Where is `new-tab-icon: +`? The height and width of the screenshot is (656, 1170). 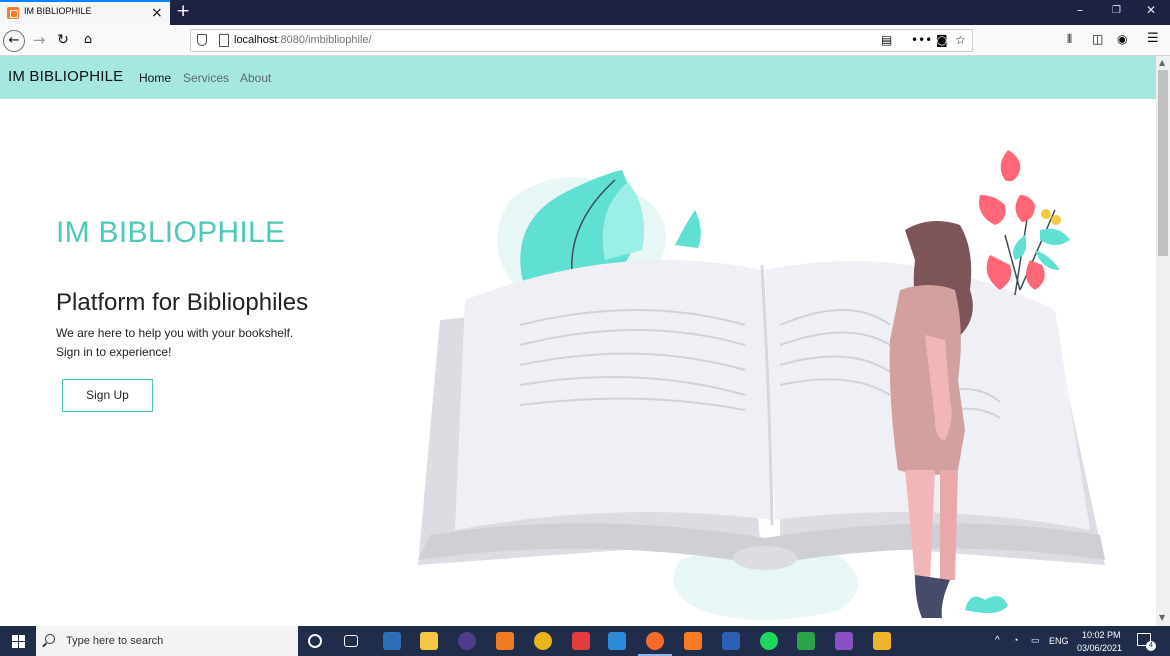
new-tab-icon: + is located at coordinates (183, 11).